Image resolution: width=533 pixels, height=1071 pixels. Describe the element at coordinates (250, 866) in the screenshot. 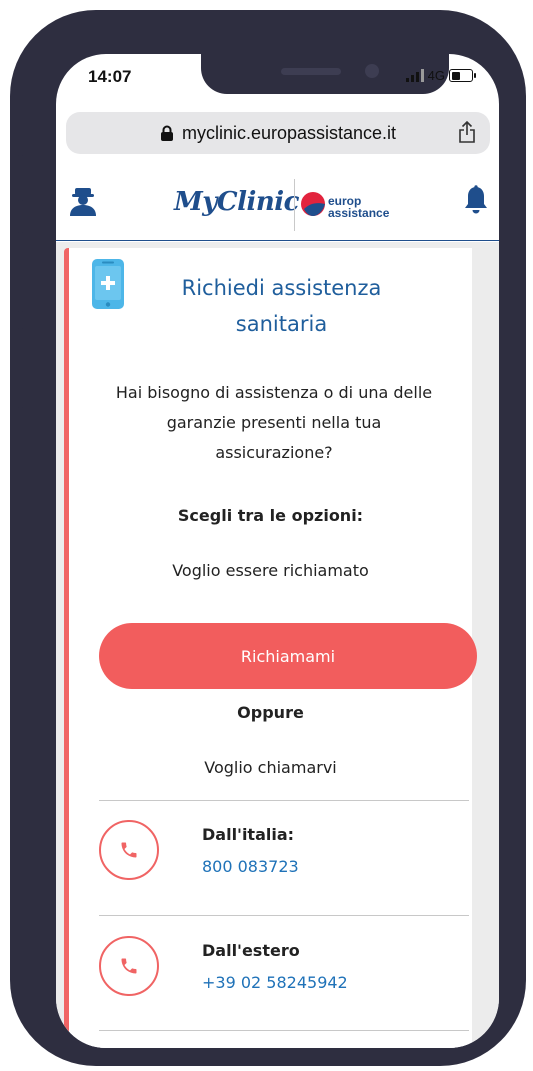

I see `contact-number-link: 800 083723` at that location.